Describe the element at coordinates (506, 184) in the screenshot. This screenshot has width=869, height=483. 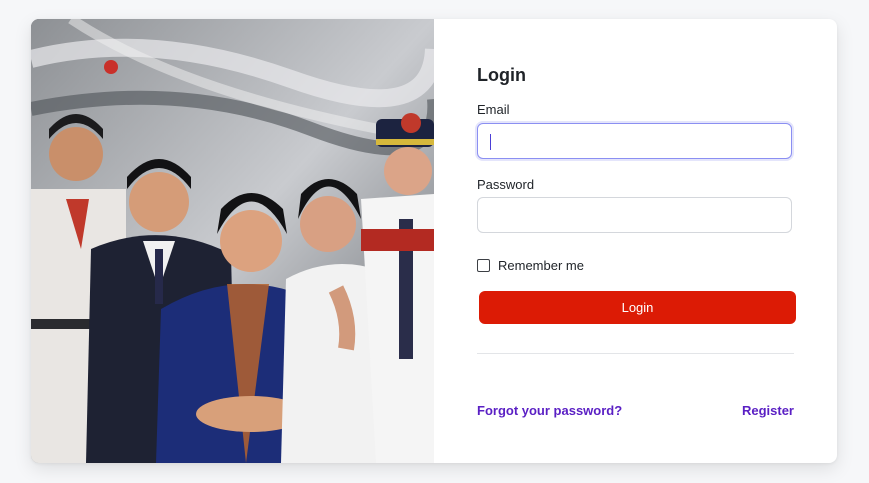
I see `password-label: Password` at that location.